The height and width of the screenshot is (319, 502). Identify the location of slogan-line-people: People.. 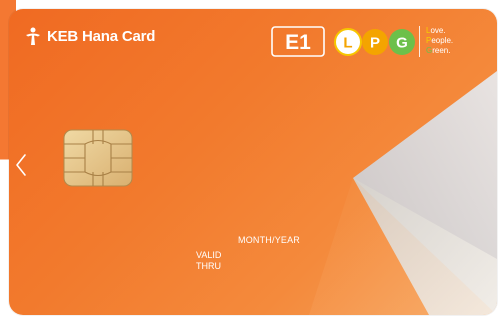
(440, 40).